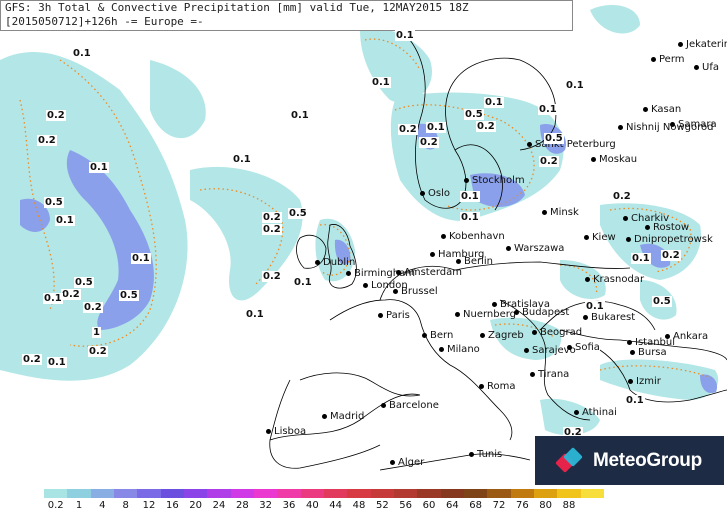 This screenshot has width=727, height=514. I want to click on city-label: Stockholm, so click(494, 180).